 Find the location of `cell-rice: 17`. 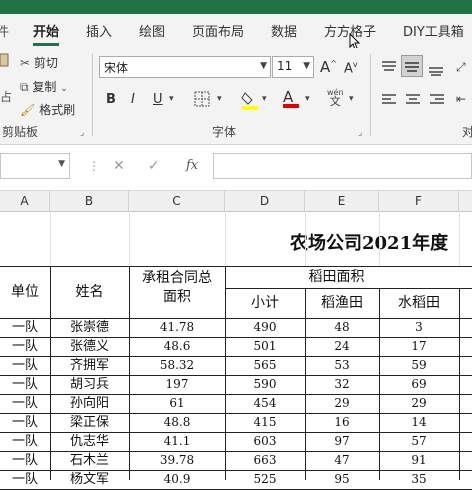

cell-rice: 17 is located at coordinates (419, 346).